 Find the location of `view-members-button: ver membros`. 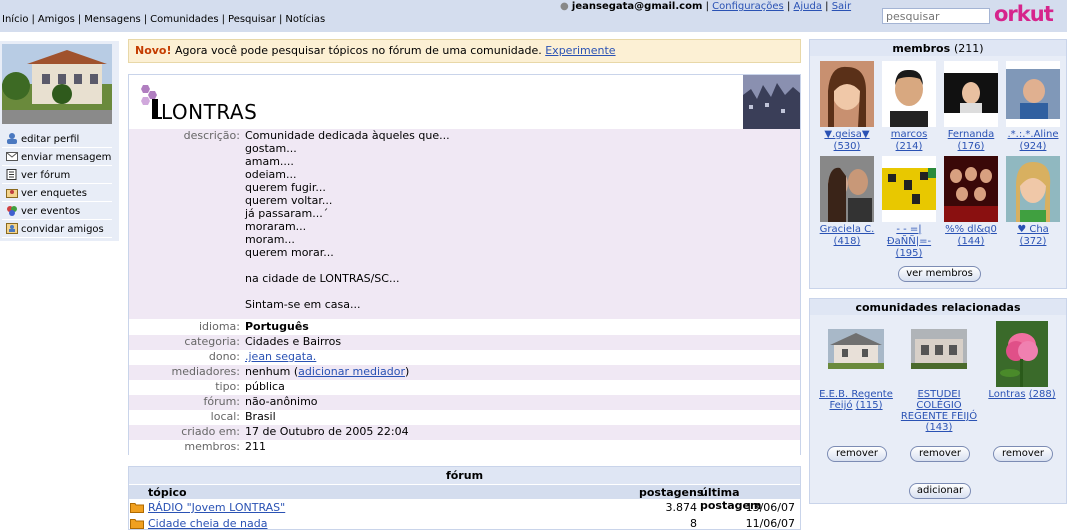

view-members-button: ver membros is located at coordinates (939, 274).